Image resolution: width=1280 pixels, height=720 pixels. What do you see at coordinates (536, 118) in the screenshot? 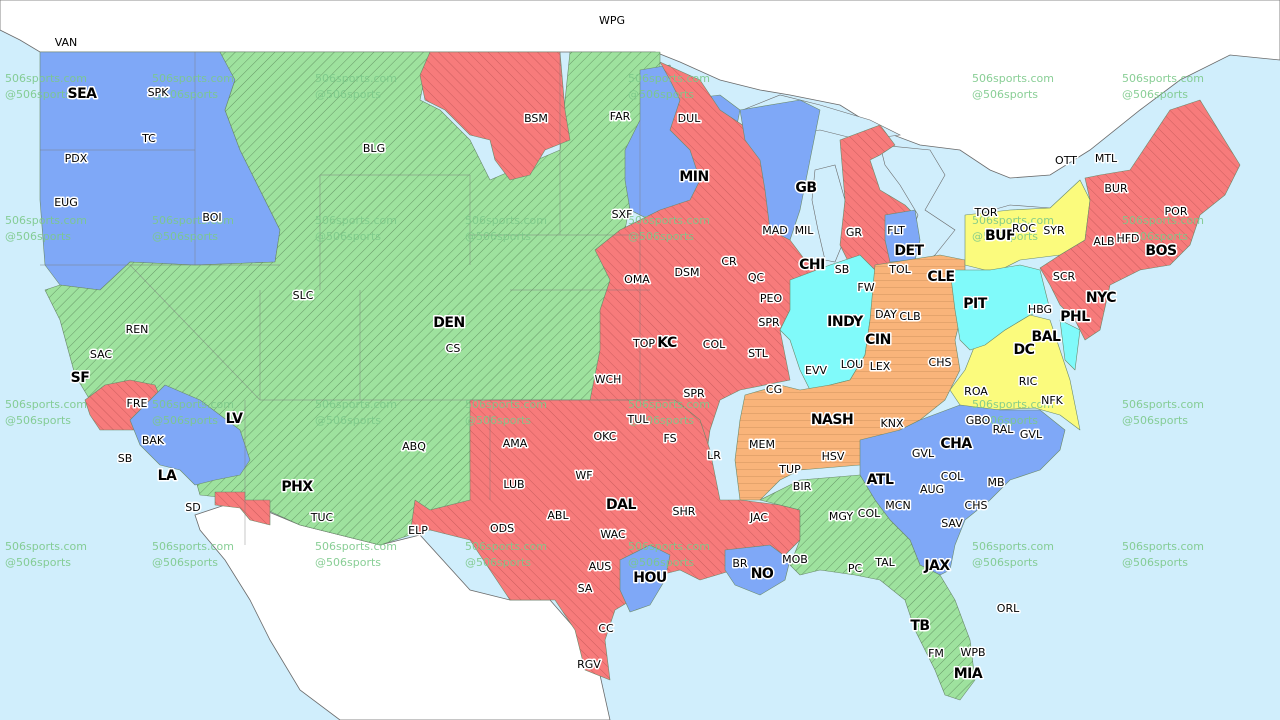
I see `market-label-bsm: BSM` at bounding box center [536, 118].